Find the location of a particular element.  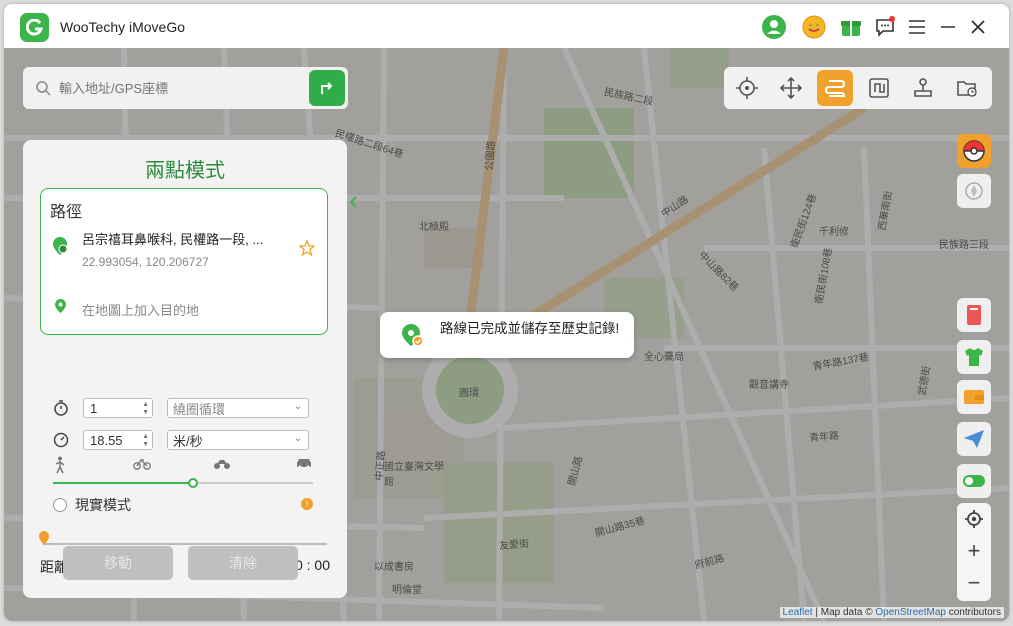

history-button is located at coordinates (967, 88).